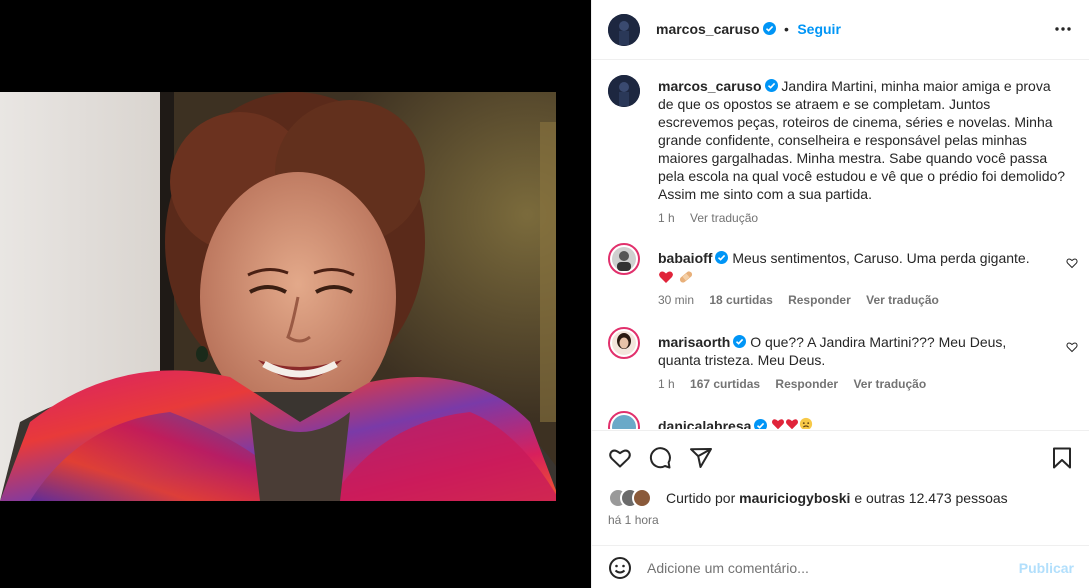  I want to click on comment-username: marisaorth, so click(694, 342).